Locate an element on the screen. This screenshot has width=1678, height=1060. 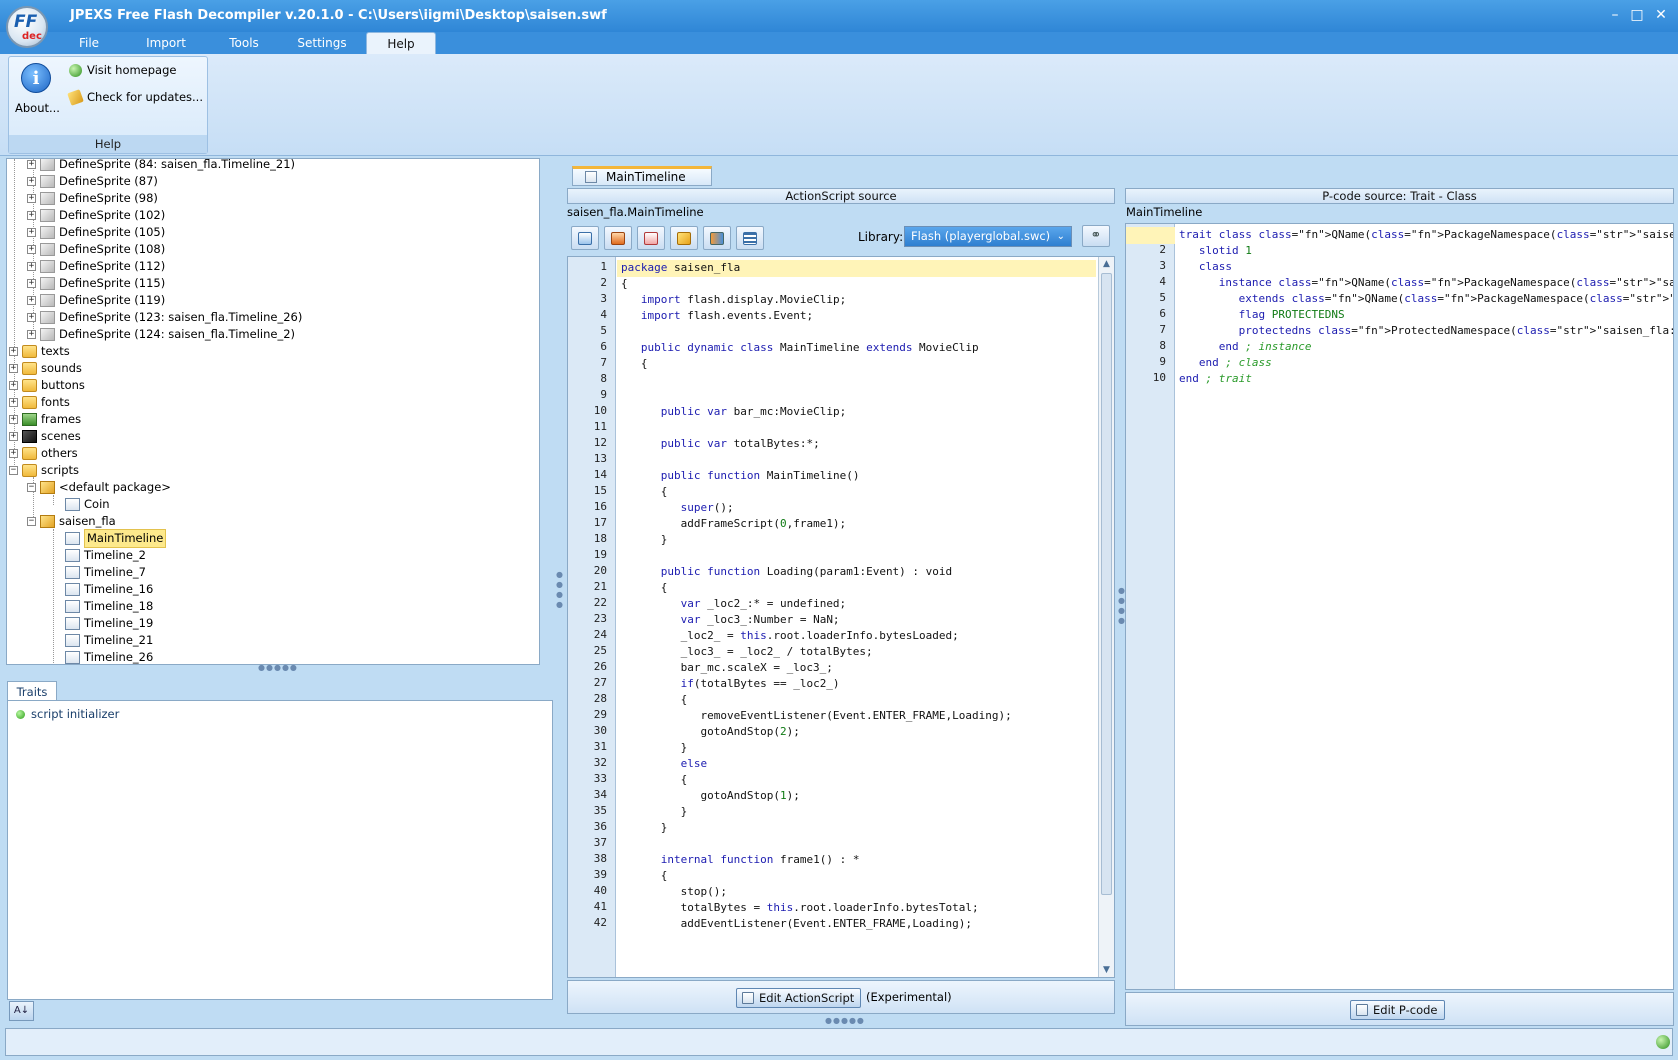
code-line: import flash.events.Event; is located at coordinates (727, 315).